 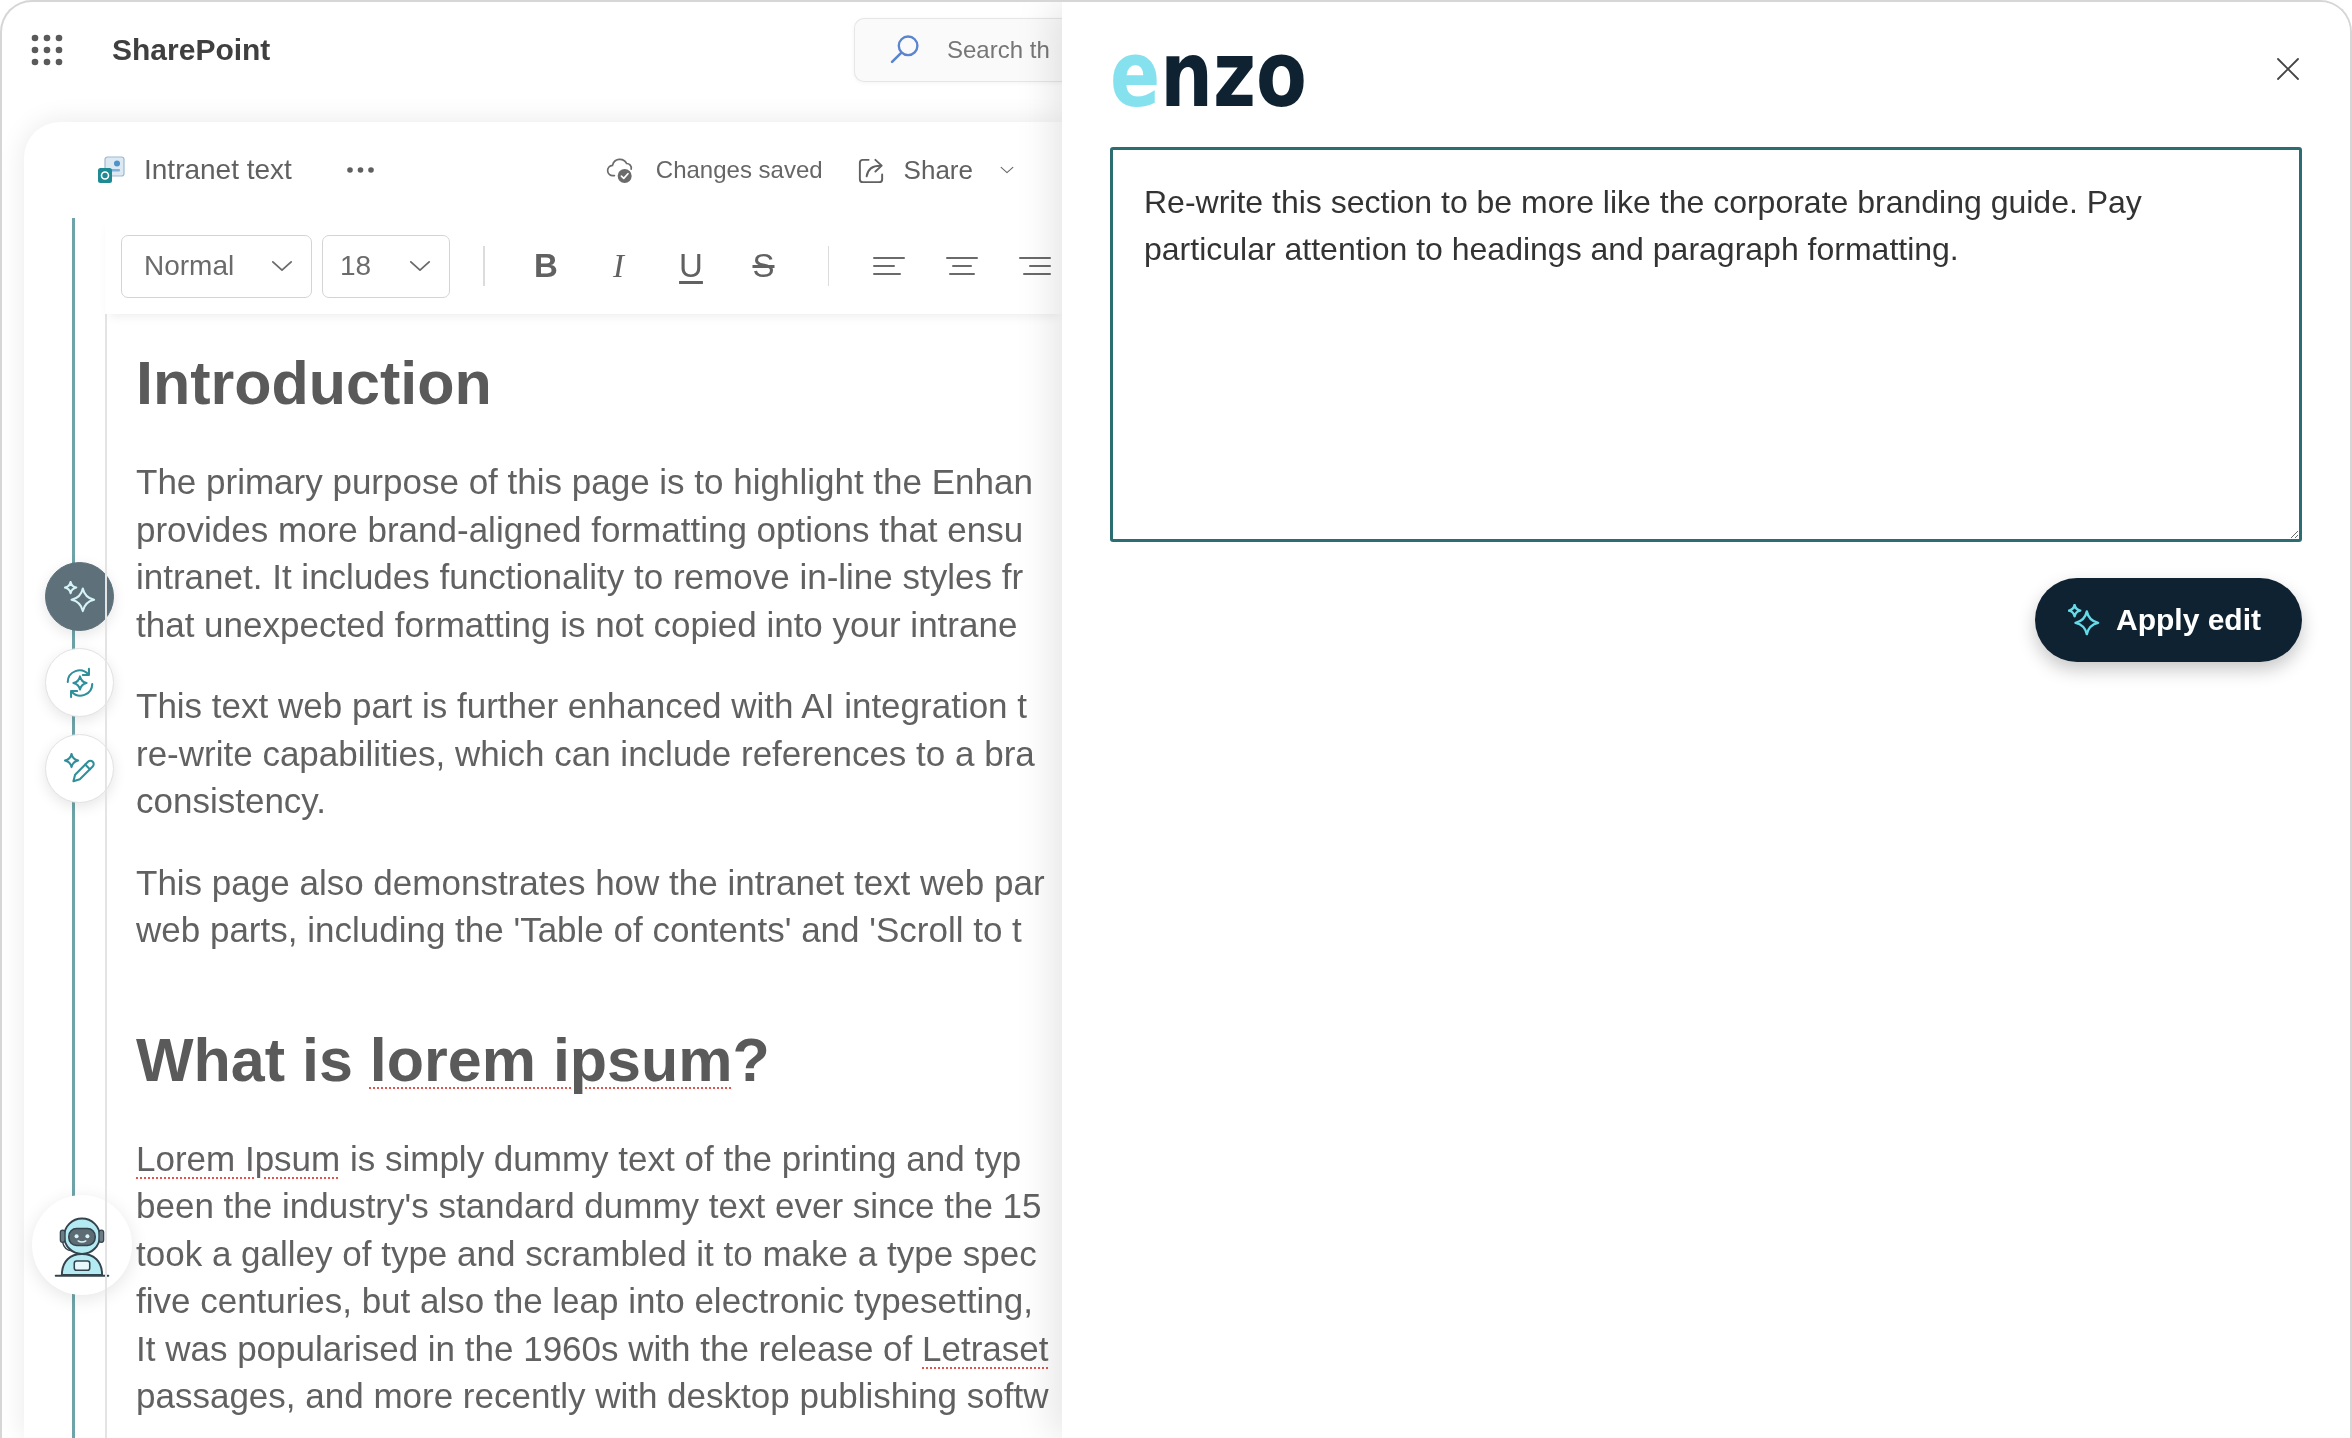 What do you see at coordinates (585, 553) in the screenshot?
I see `paragraph: The primary purpose of this page is to highlight the Enhan provides more brand-aligned formatting options that ensu intranet. It includes functionality to remove in-line styles fr that unexpected formatting is not copied into your intrane` at bounding box center [585, 553].